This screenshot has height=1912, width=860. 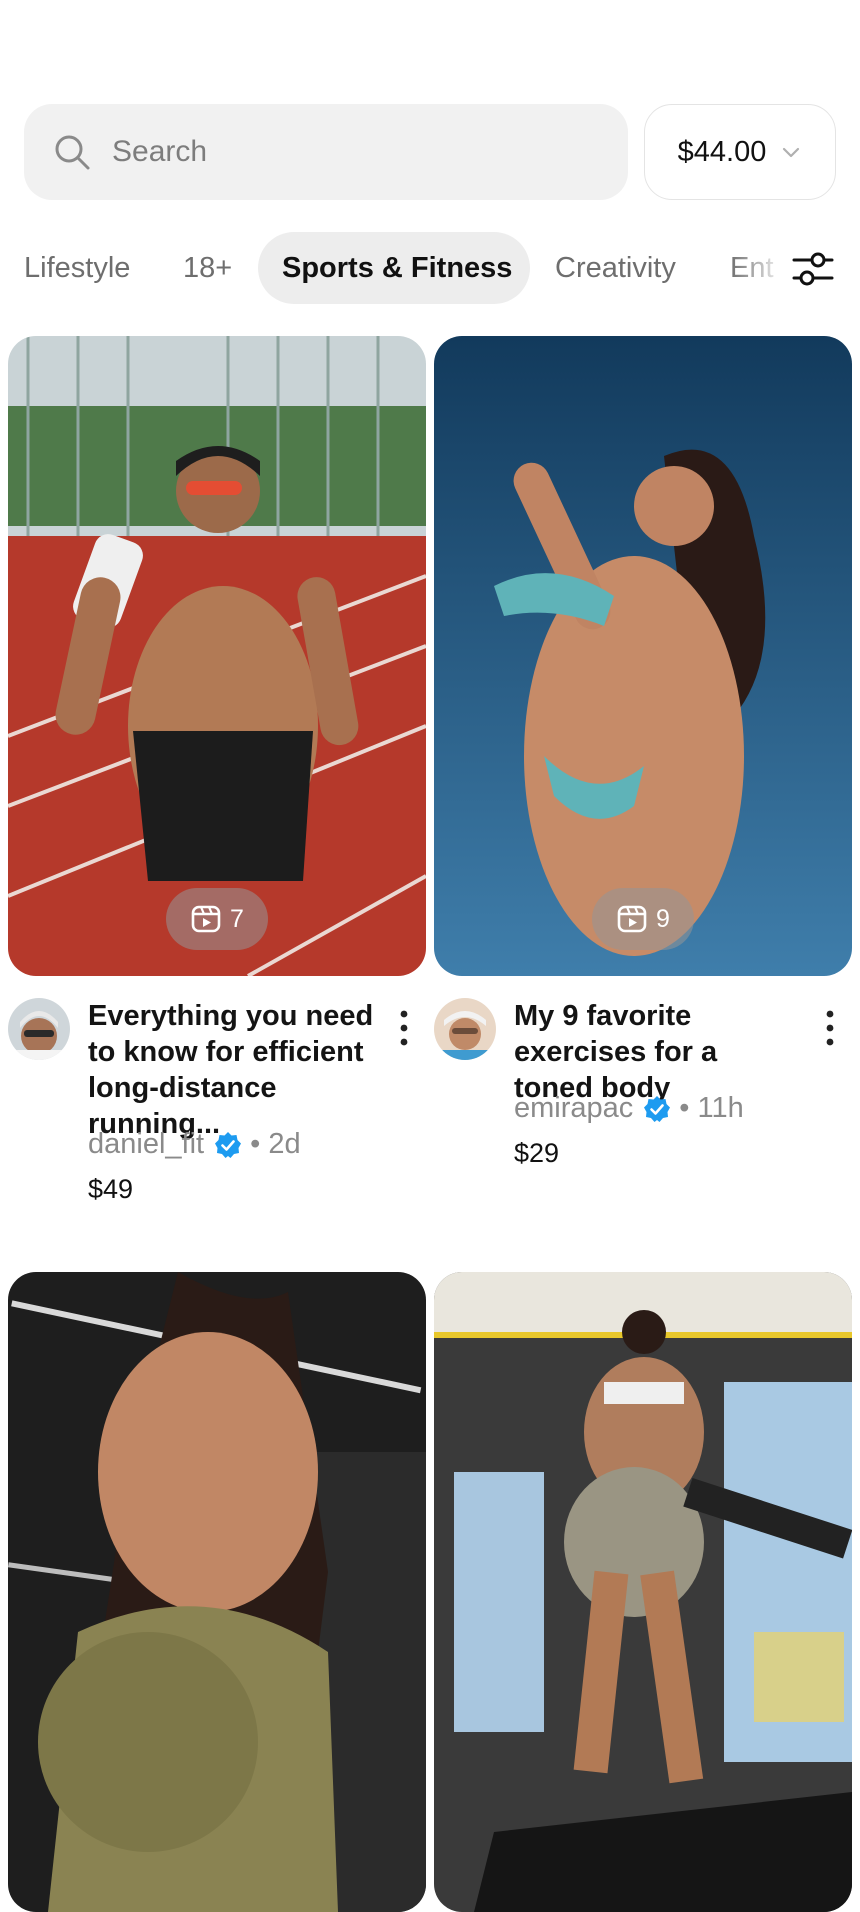 I want to click on post-price: $49, so click(x=111, y=1189).